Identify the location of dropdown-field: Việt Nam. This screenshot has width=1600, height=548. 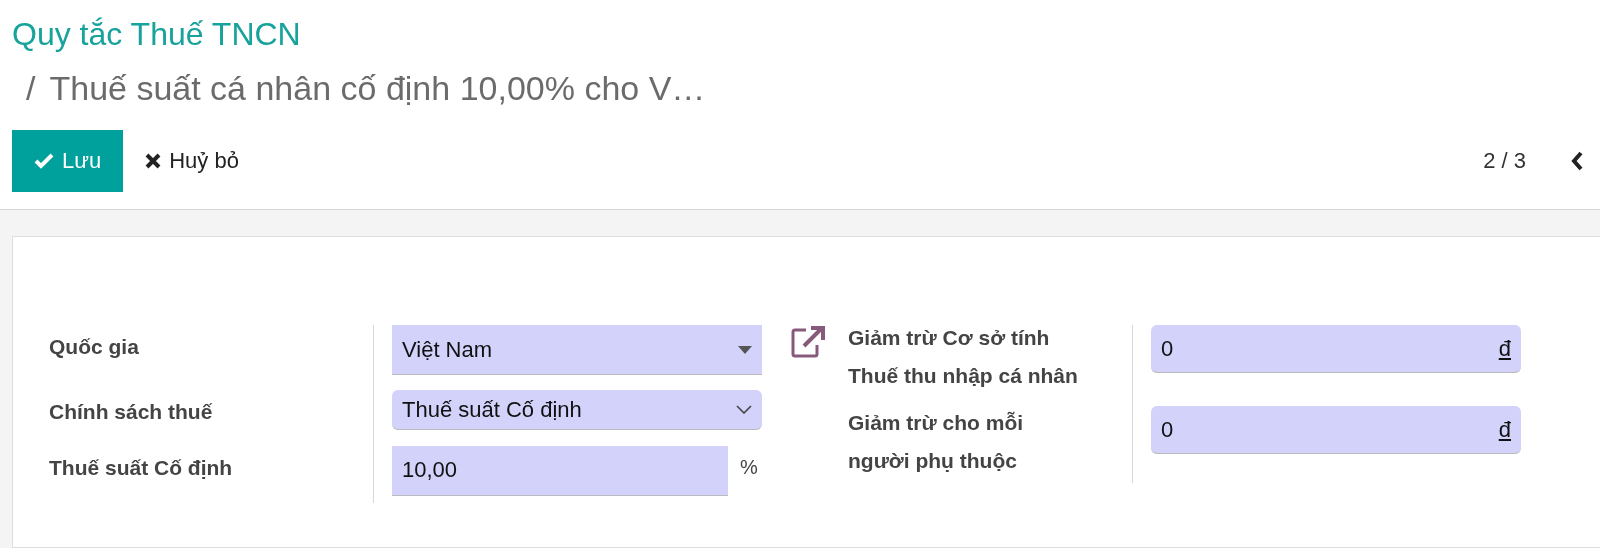
(577, 350).